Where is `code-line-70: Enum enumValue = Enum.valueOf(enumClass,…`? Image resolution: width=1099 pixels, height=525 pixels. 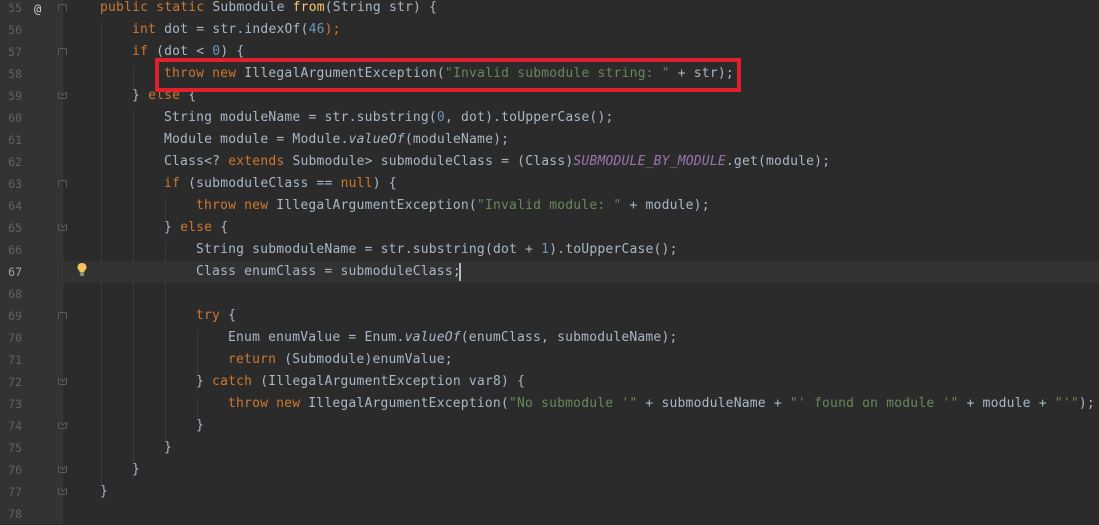 code-line-70: Enum enumValue = Enum.valueOf(enumClass,… is located at coordinates (453, 338).